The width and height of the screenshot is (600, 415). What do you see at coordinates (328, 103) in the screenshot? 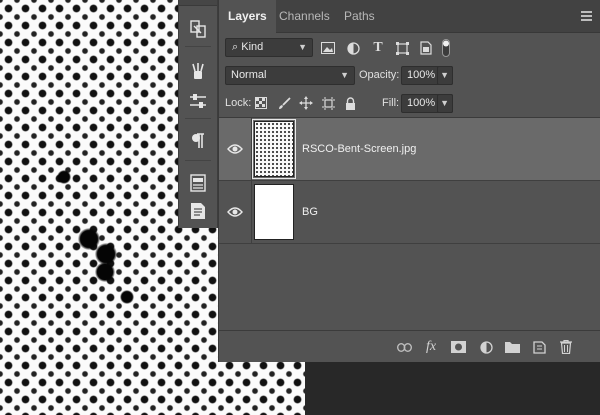
I see `lock-artboard-icon` at bounding box center [328, 103].